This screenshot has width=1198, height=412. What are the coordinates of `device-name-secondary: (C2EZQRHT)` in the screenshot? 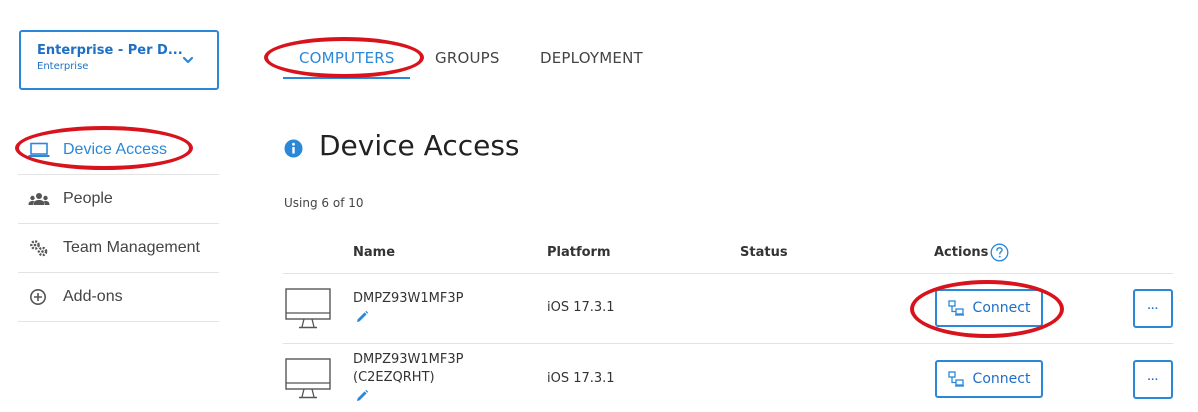 It's located at (394, 377).